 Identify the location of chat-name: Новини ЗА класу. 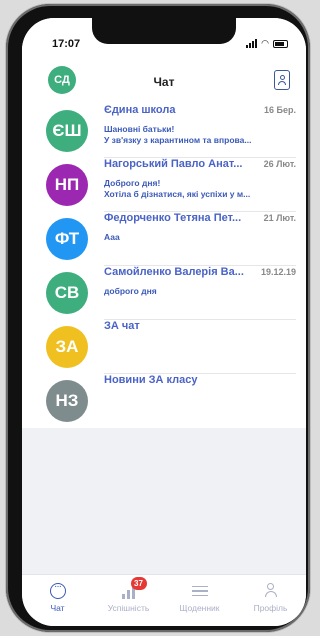
(151, 380).